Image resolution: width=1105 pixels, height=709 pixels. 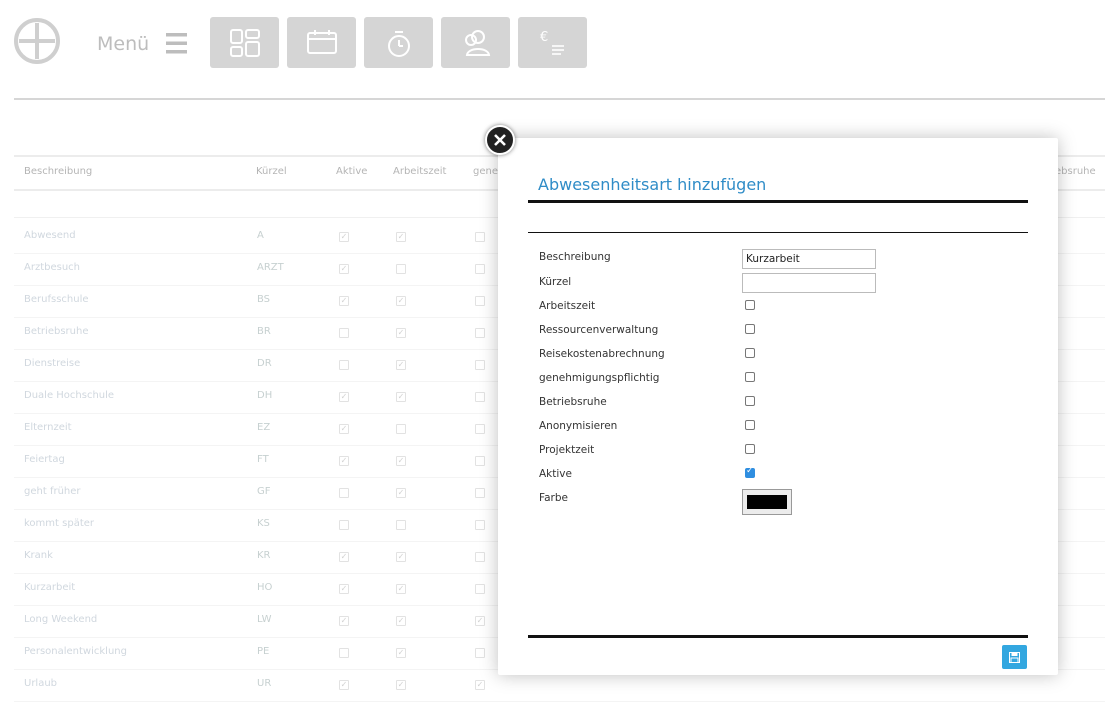 What do you see at coordinates (778, 636) in the screenshot?
I see `footer-divider` at bounding box center [778, 636].